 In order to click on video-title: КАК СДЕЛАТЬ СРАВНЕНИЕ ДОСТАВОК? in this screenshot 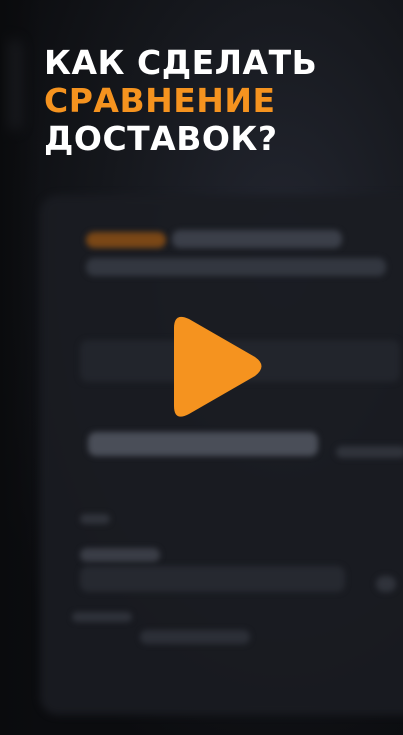, I will do `click(180, 101)`.